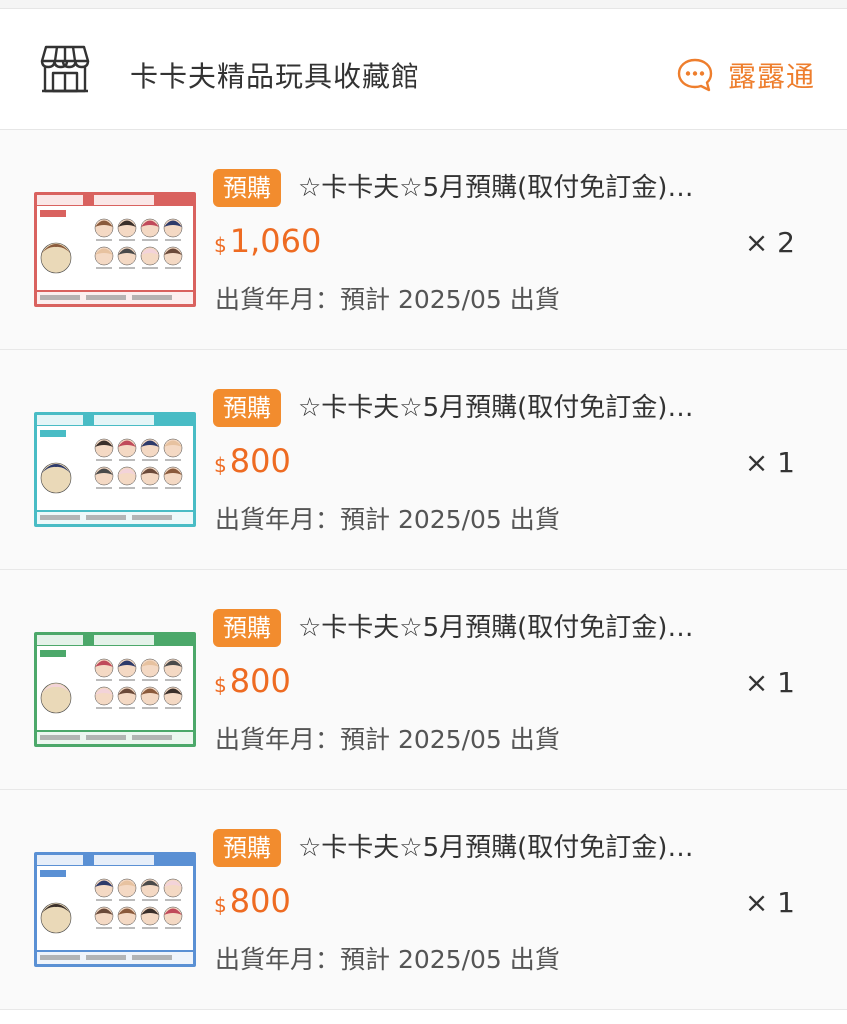 Image resolution: width=847 pixels, height=1024 pixels. Describe the element at coordinates (695, 75) in the screenshot. I see `chat-bubble-icon` at that location.